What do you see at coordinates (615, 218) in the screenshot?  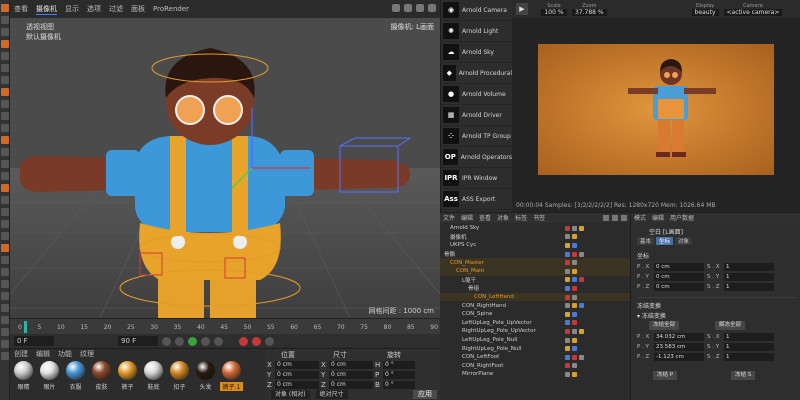 I see `filter-icon` at bounding box center [615, 218].